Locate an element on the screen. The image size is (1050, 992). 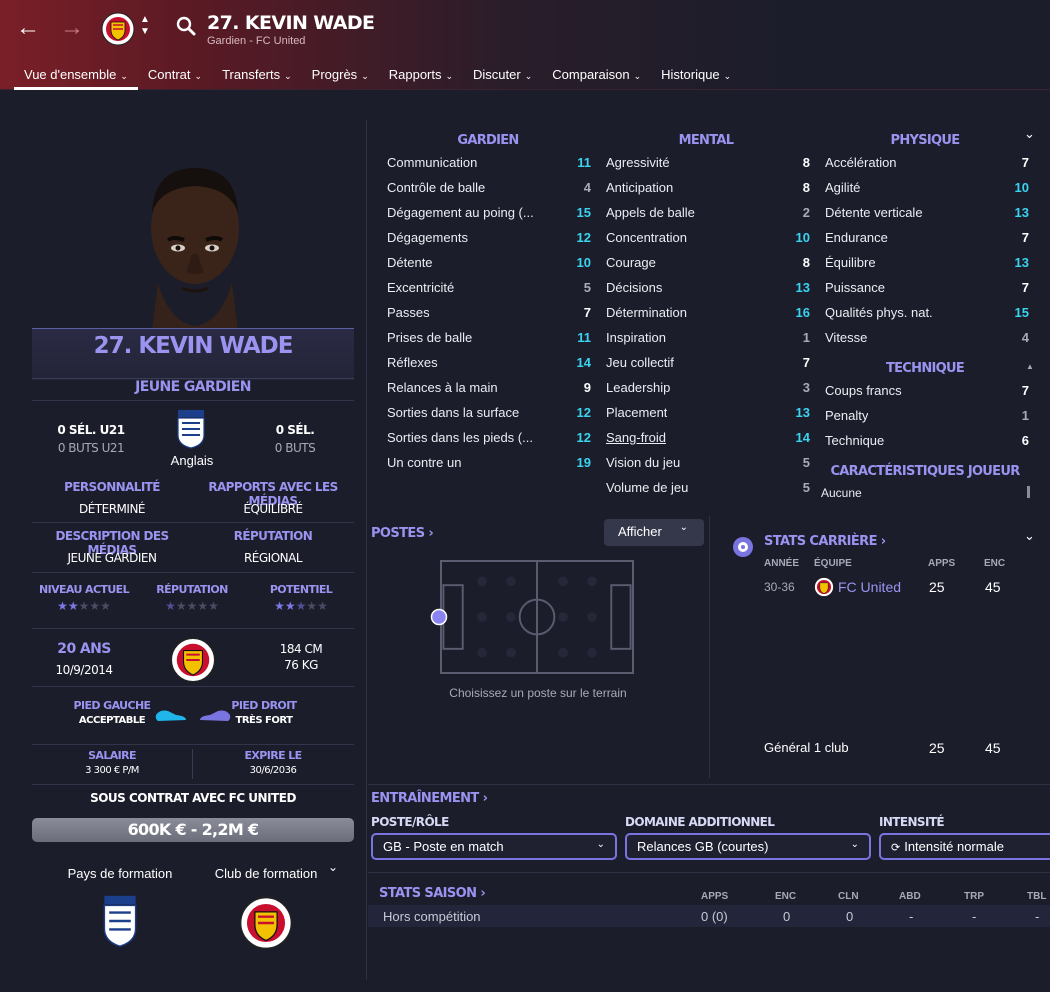
attribute-row: Un contre un 19 is located at coordinates (489, 462).